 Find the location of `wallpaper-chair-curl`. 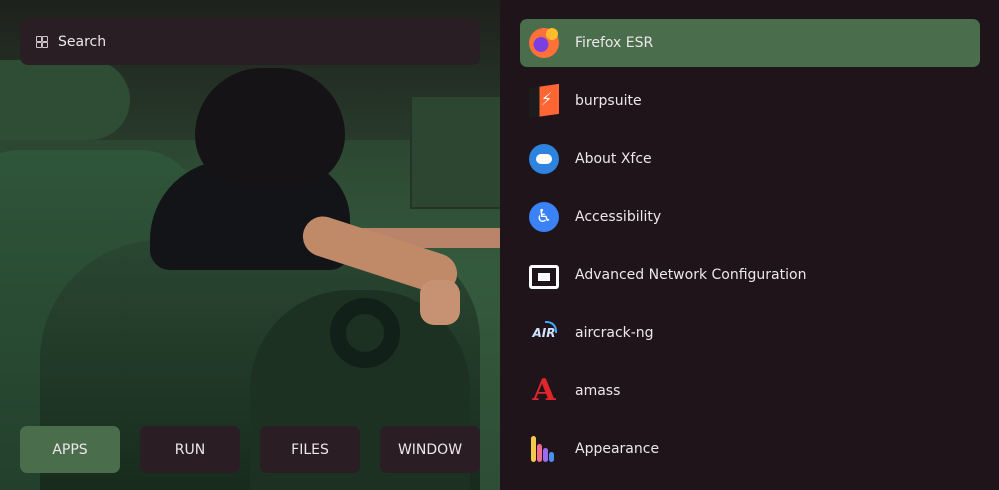

wallpaper-chair-curl is located at coordinates (365, 333).